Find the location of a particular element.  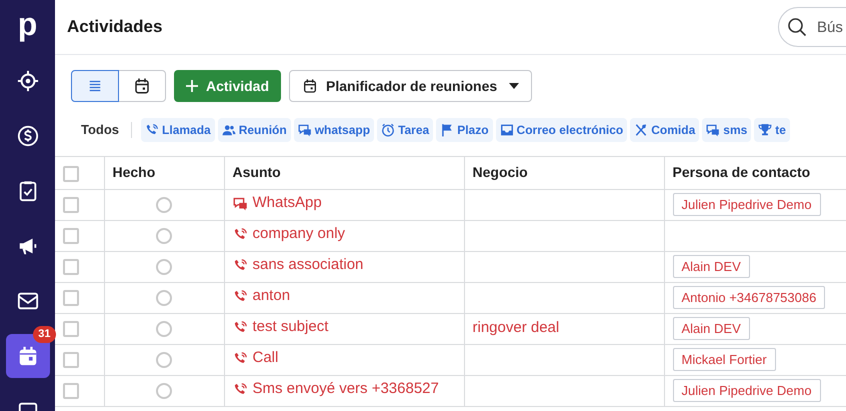

people-icon is located at coordinates (229, 130).